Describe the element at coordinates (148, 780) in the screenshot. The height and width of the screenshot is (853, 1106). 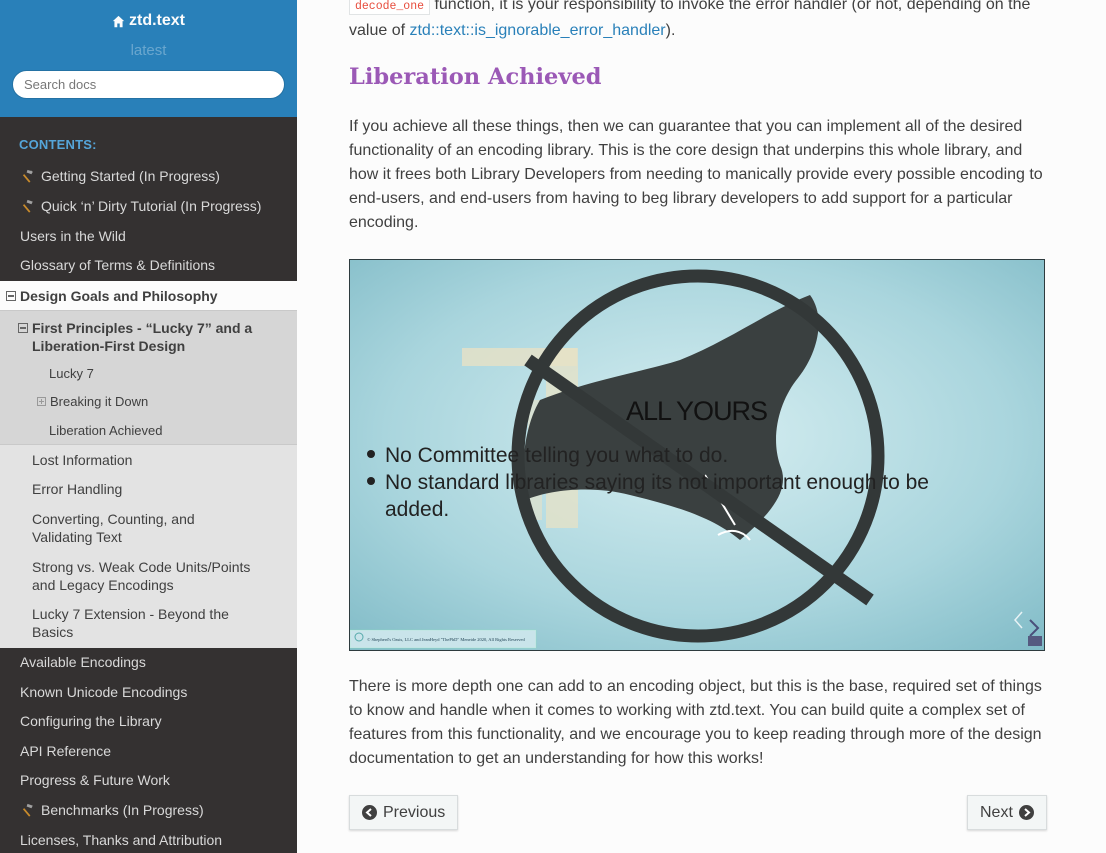
I see `nav-progress: Progress & Future Work` at that location.